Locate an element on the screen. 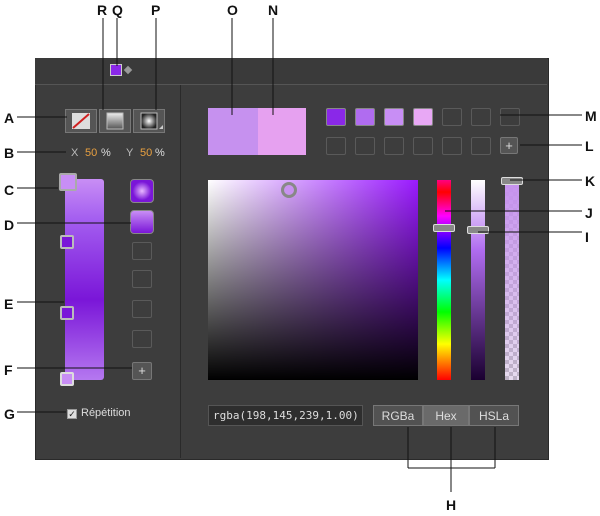 The width and height of the screenshot is (600, 516). alpha-slider-thumb is located at coordinates (512, 181).